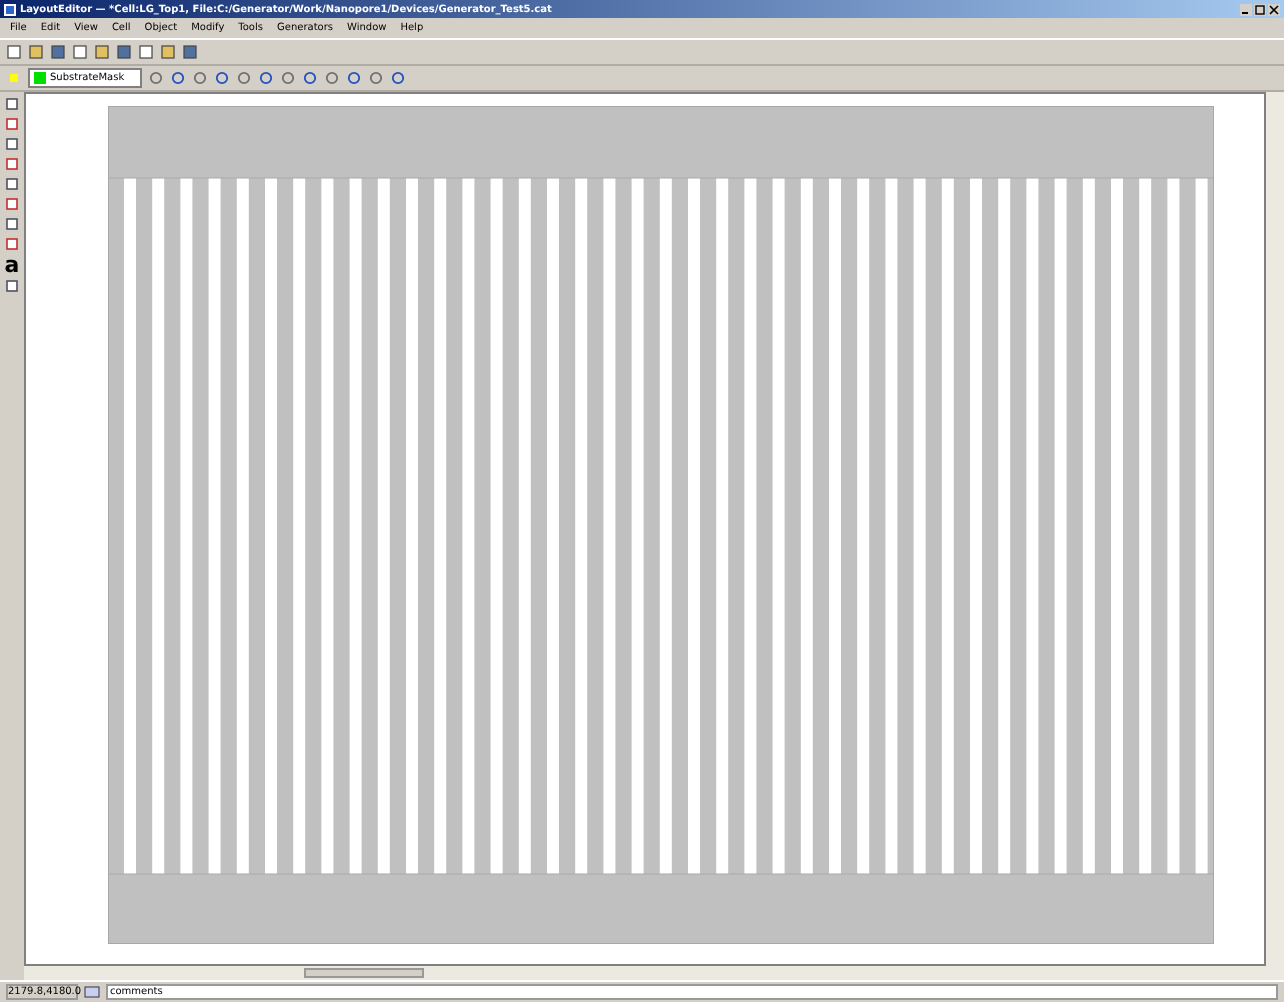 This screenshot has height=1002, width=1284. I want to click on app-icon, so click(10, 9).